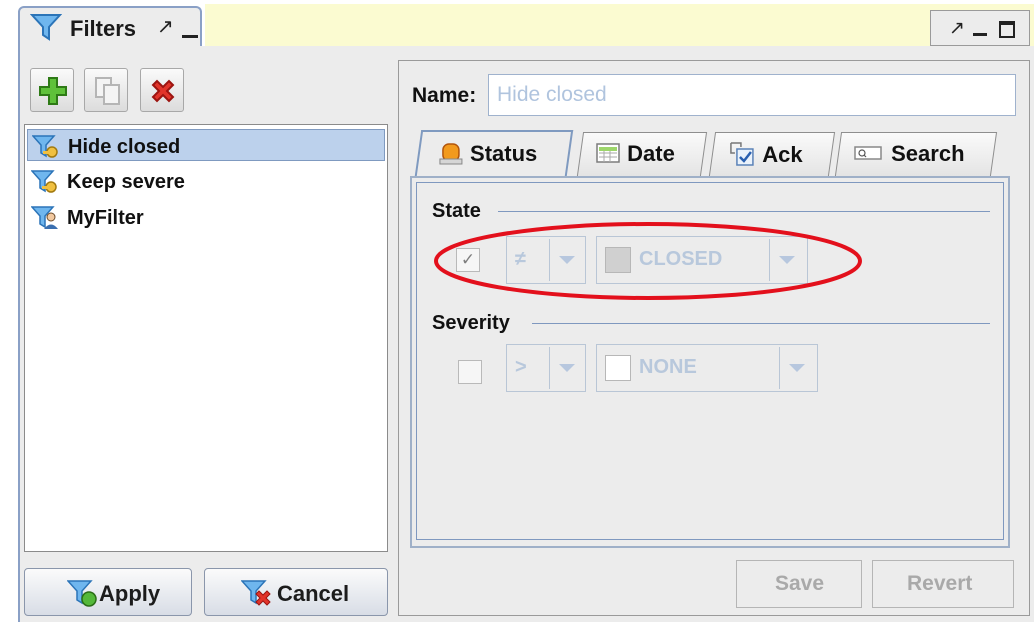 The height and width of the screenshot is (622, 1034). Describe the element at coordinates (980, 28) in the screenshot. I see `window-controls: ↗` at that location.